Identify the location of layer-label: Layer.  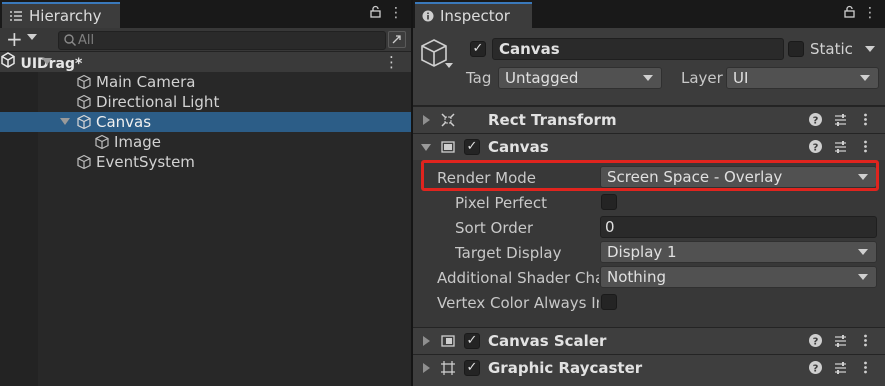
(702, 78).